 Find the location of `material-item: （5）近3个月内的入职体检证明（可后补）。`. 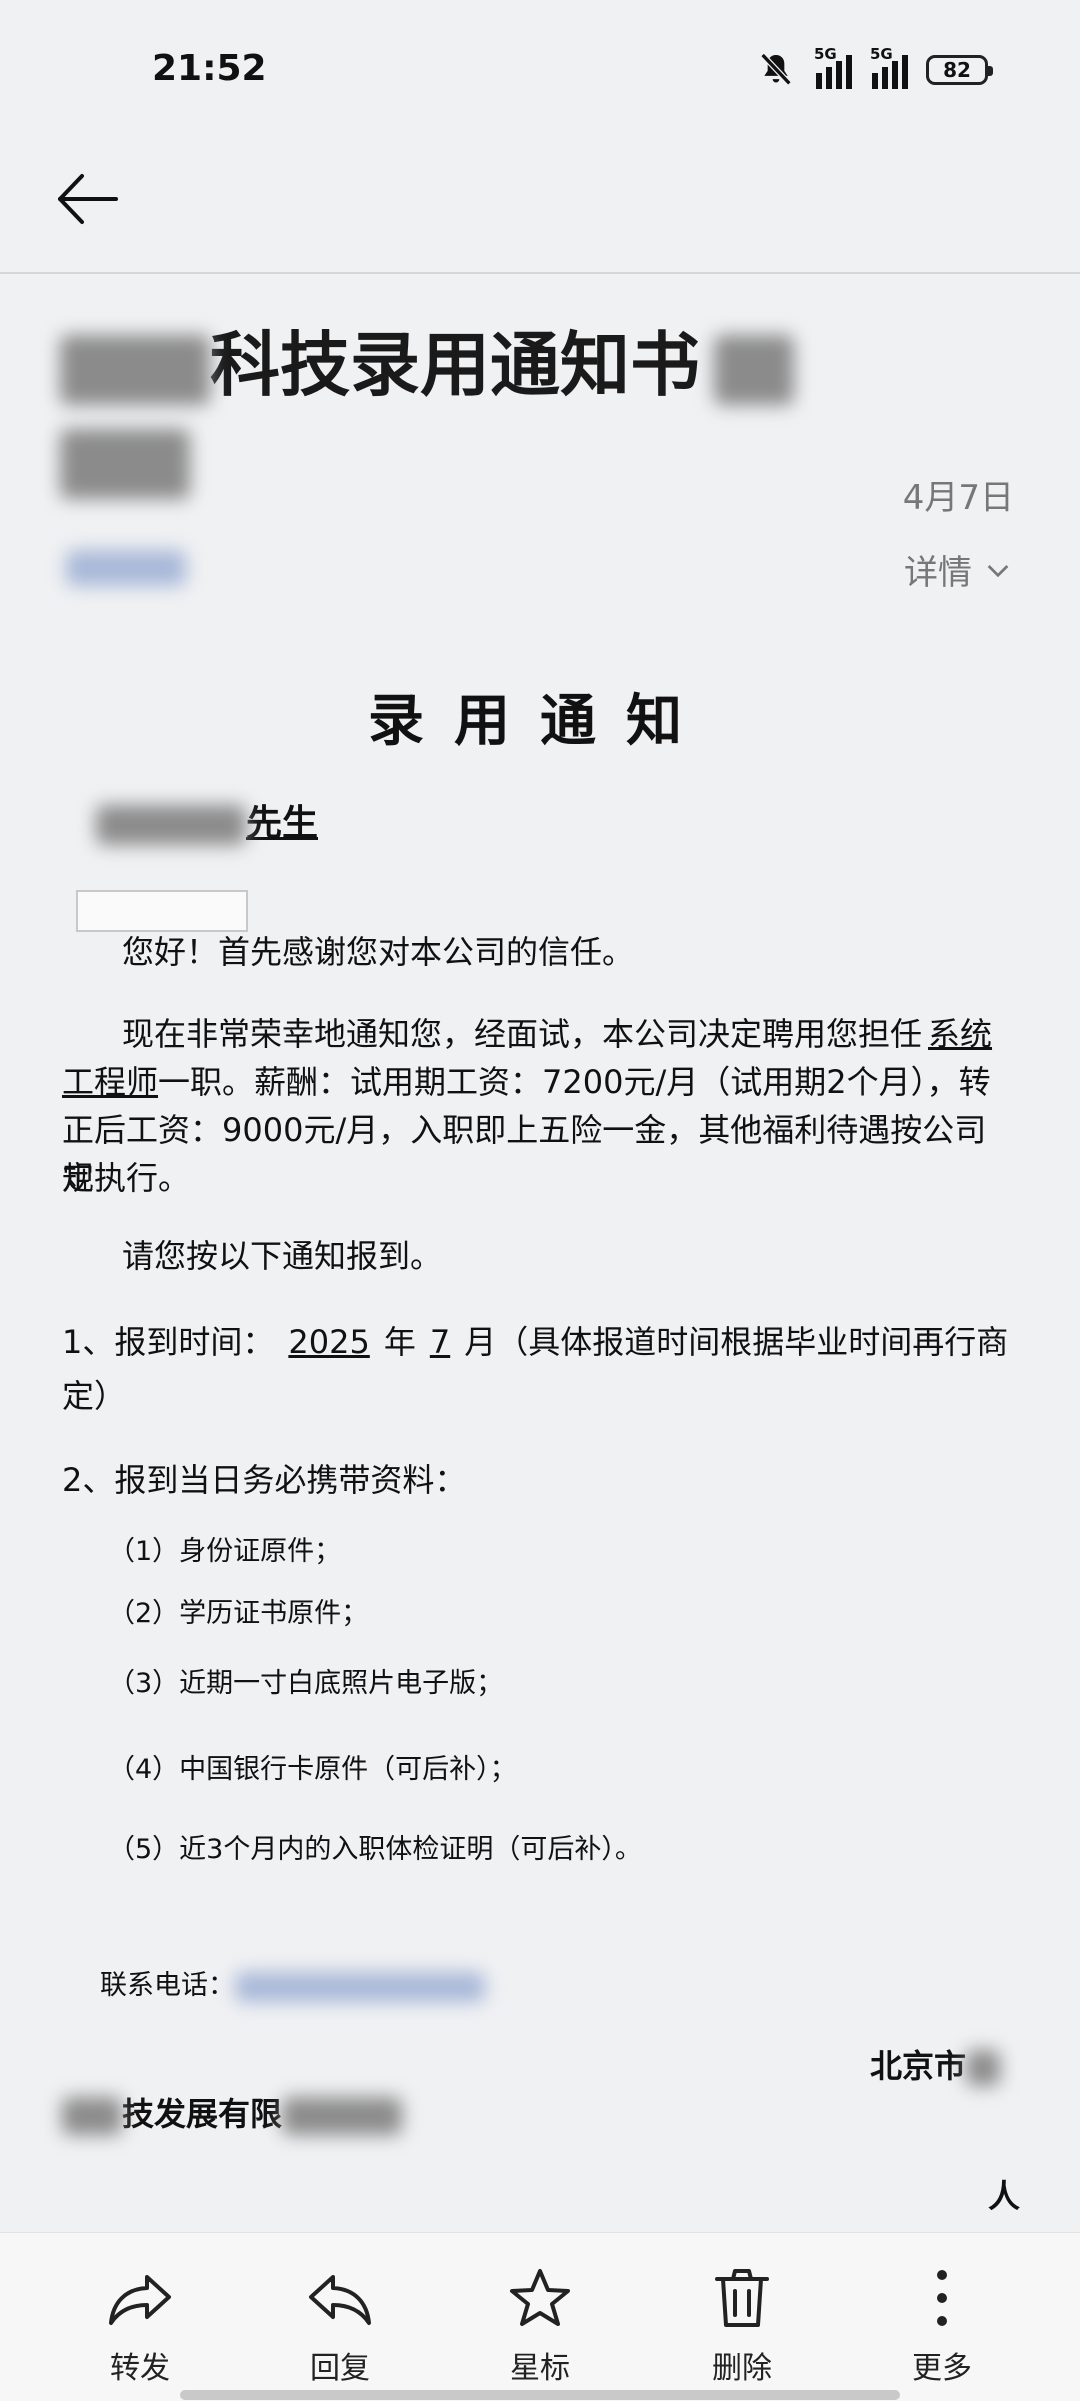

material-item: （5）近3个月内的入职体检证明（可后补）。 is located at coordinates (375, 1849).